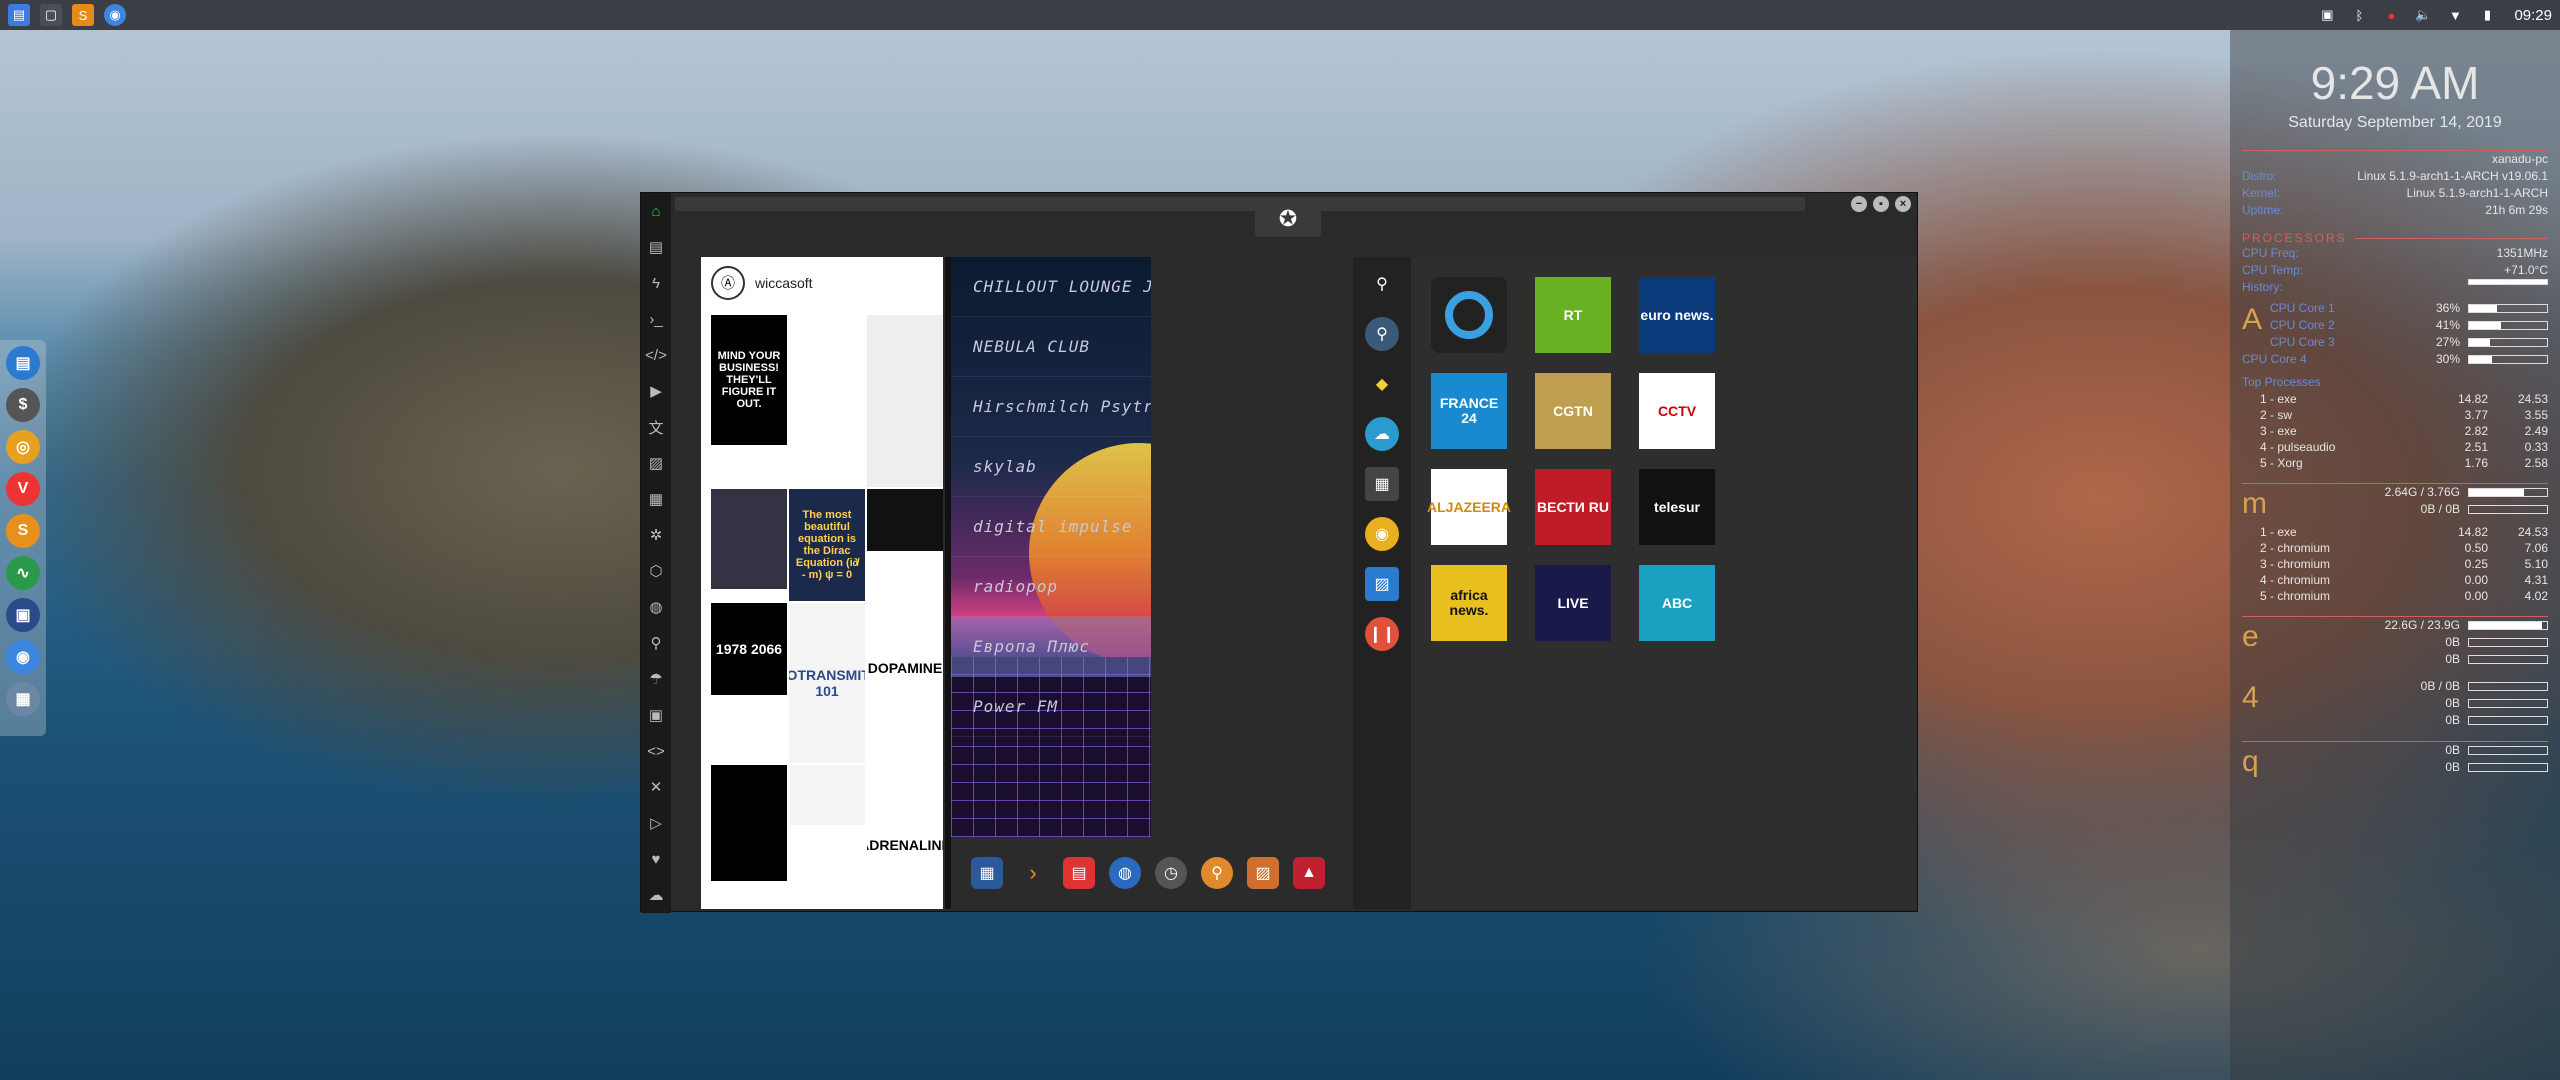 This screenshot has width=2560, height=1080. Describe the element at coordinates (23, 615) in the screenshot. I see `screenshot-icon: ▣` at that location.